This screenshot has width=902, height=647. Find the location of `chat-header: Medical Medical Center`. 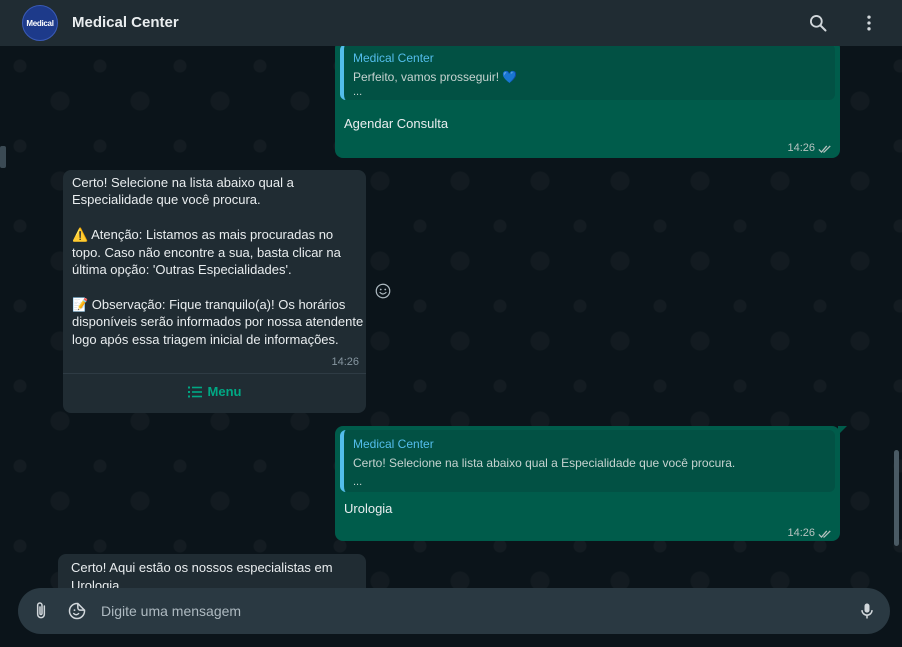

chat-header: Medical Medical Center is located at coordinates (451, 23).